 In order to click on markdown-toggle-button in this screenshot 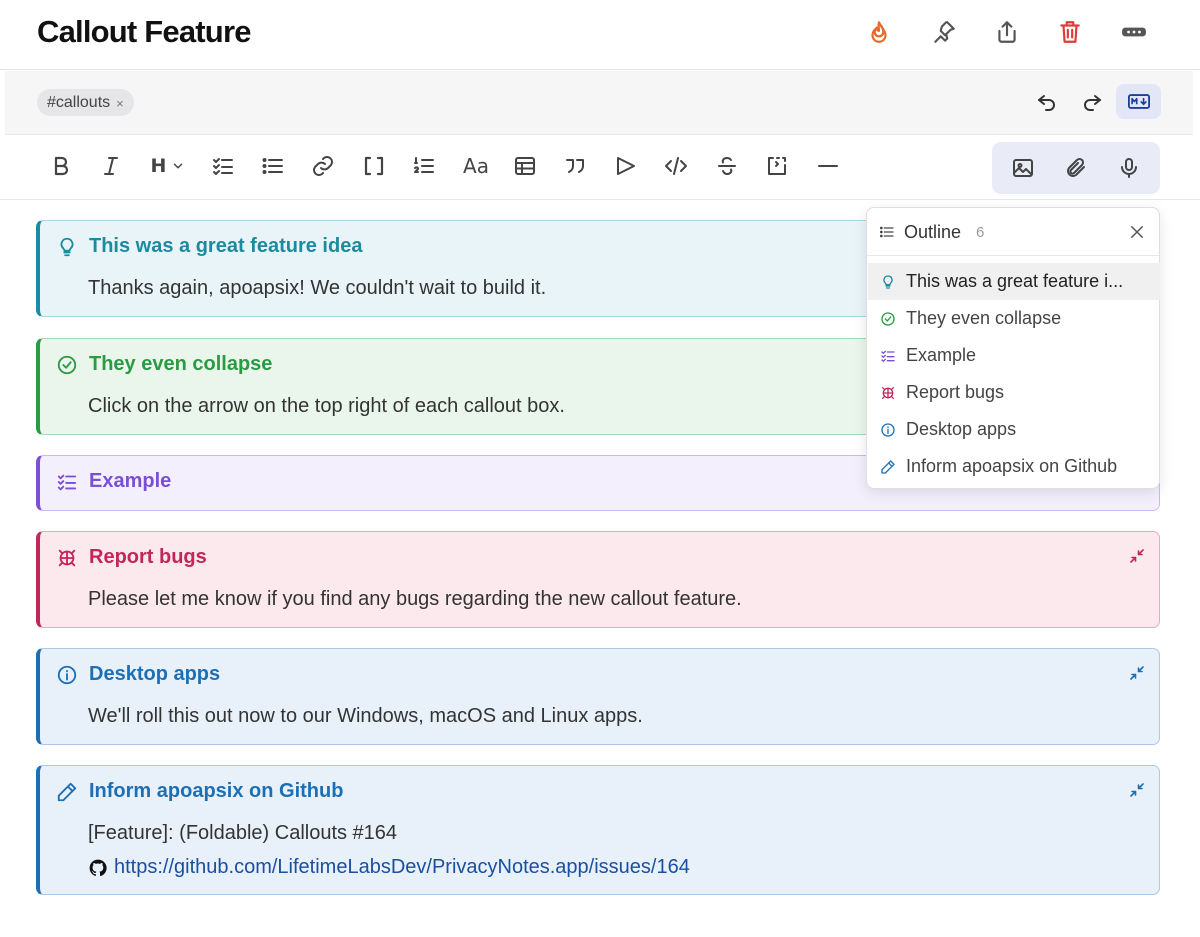, I will do `click(1138, 101)`.